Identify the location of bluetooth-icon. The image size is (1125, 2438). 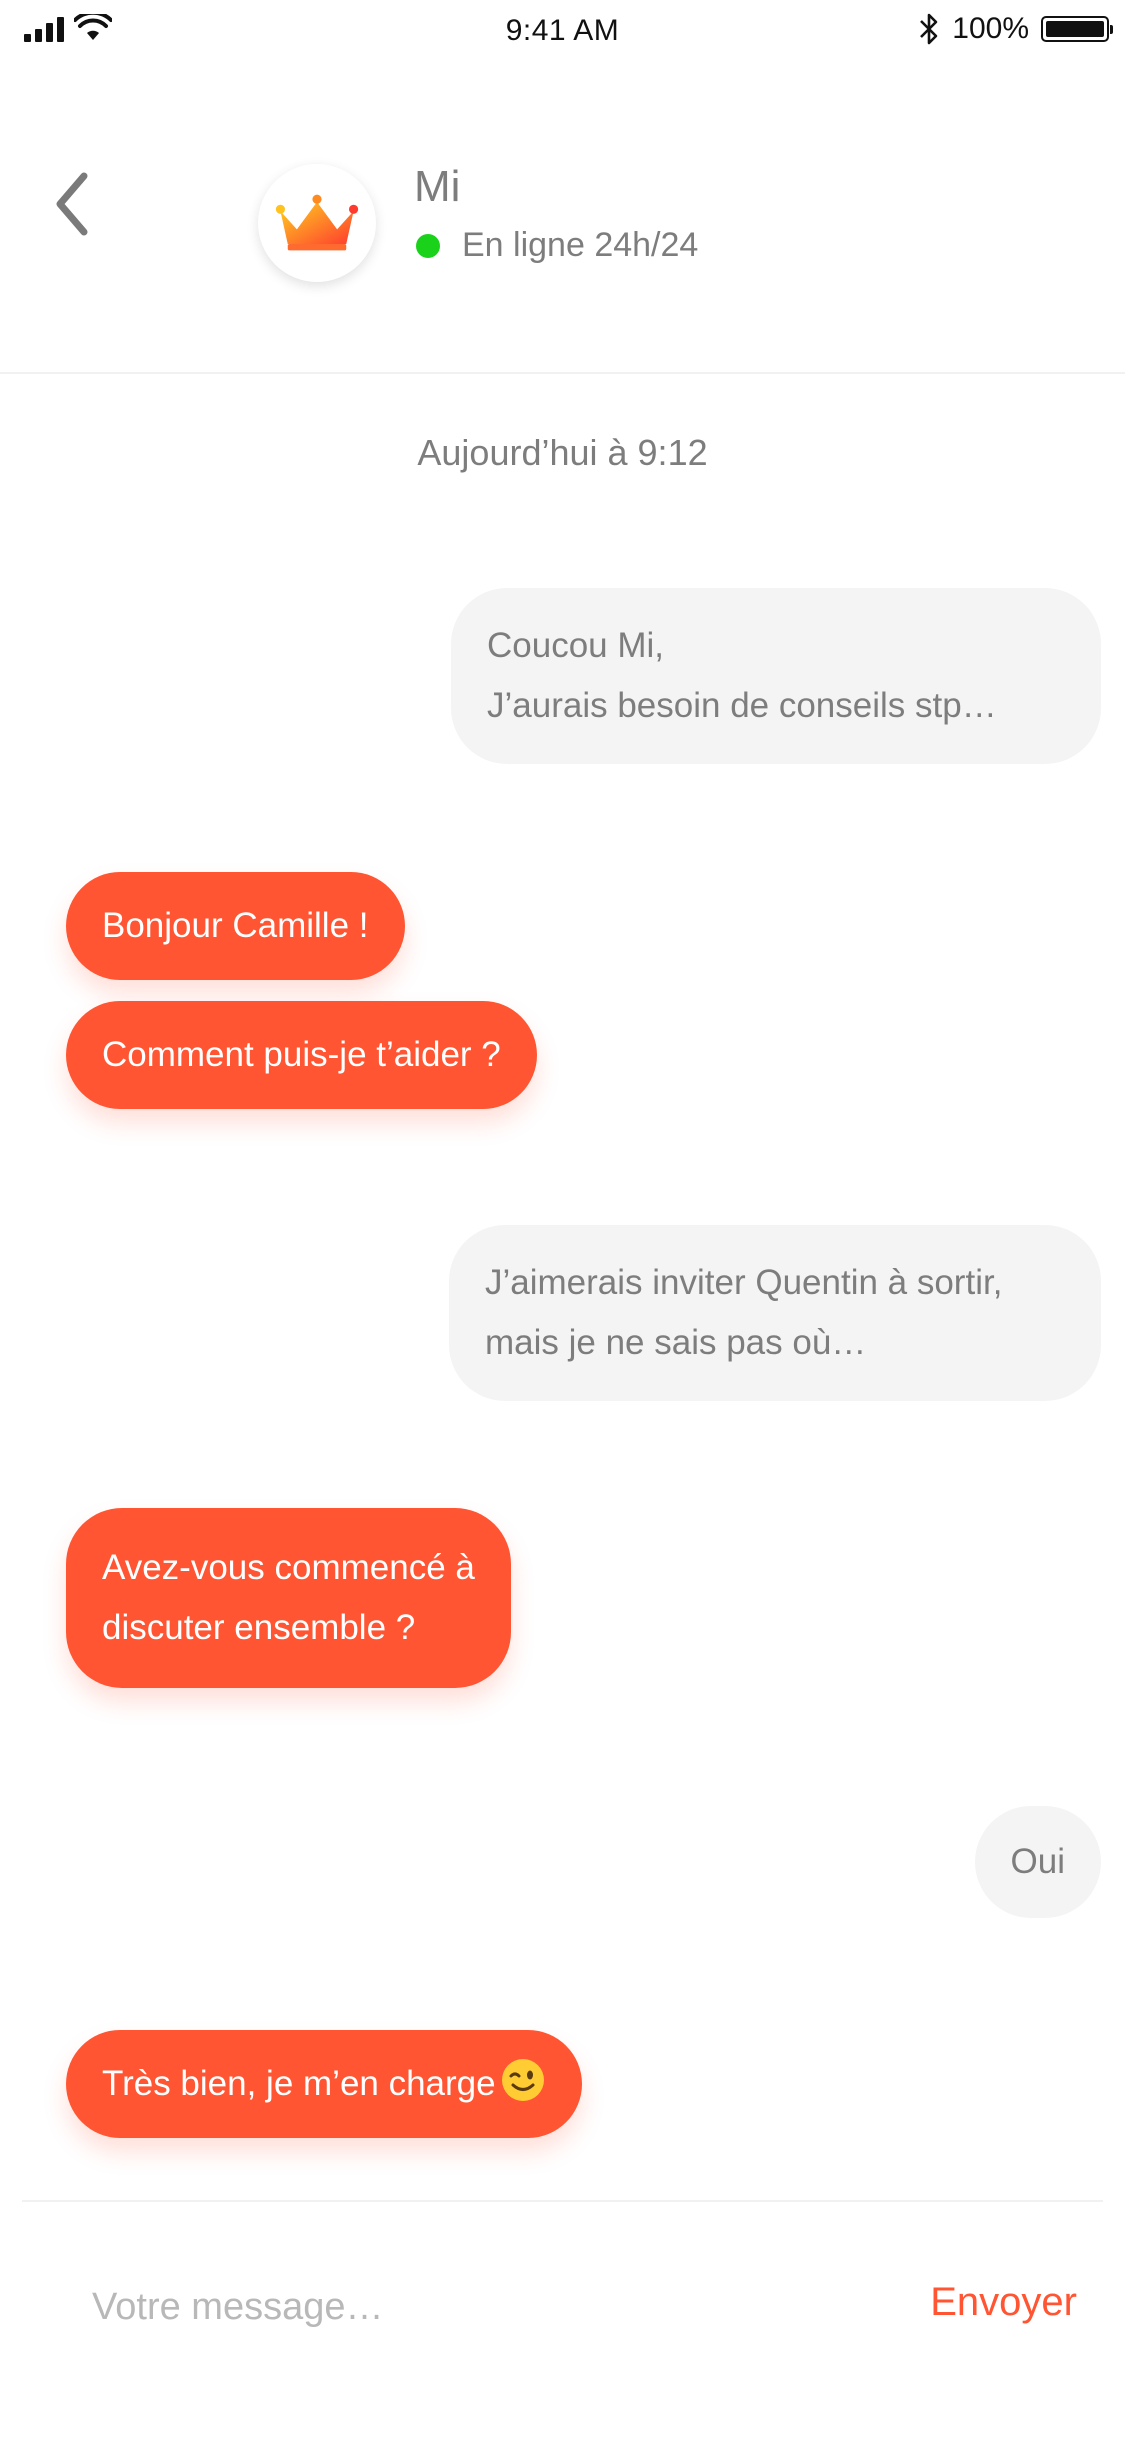
(929, 29).